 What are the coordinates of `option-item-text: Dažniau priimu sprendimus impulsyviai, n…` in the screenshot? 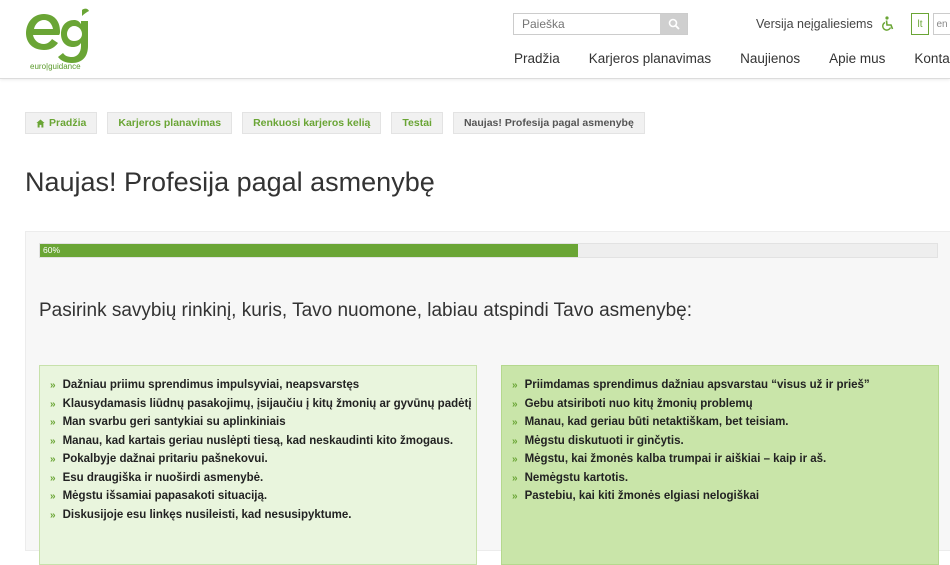 It's located at (211, 385).